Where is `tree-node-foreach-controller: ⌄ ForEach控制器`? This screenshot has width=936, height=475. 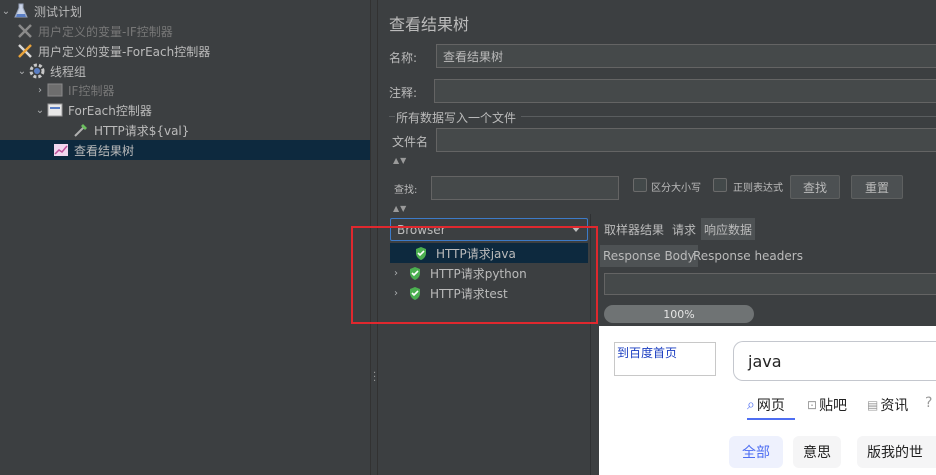 tree-node-foreach-controller: ⌄ ForEach控制器 is located at coordinates (93, 110).